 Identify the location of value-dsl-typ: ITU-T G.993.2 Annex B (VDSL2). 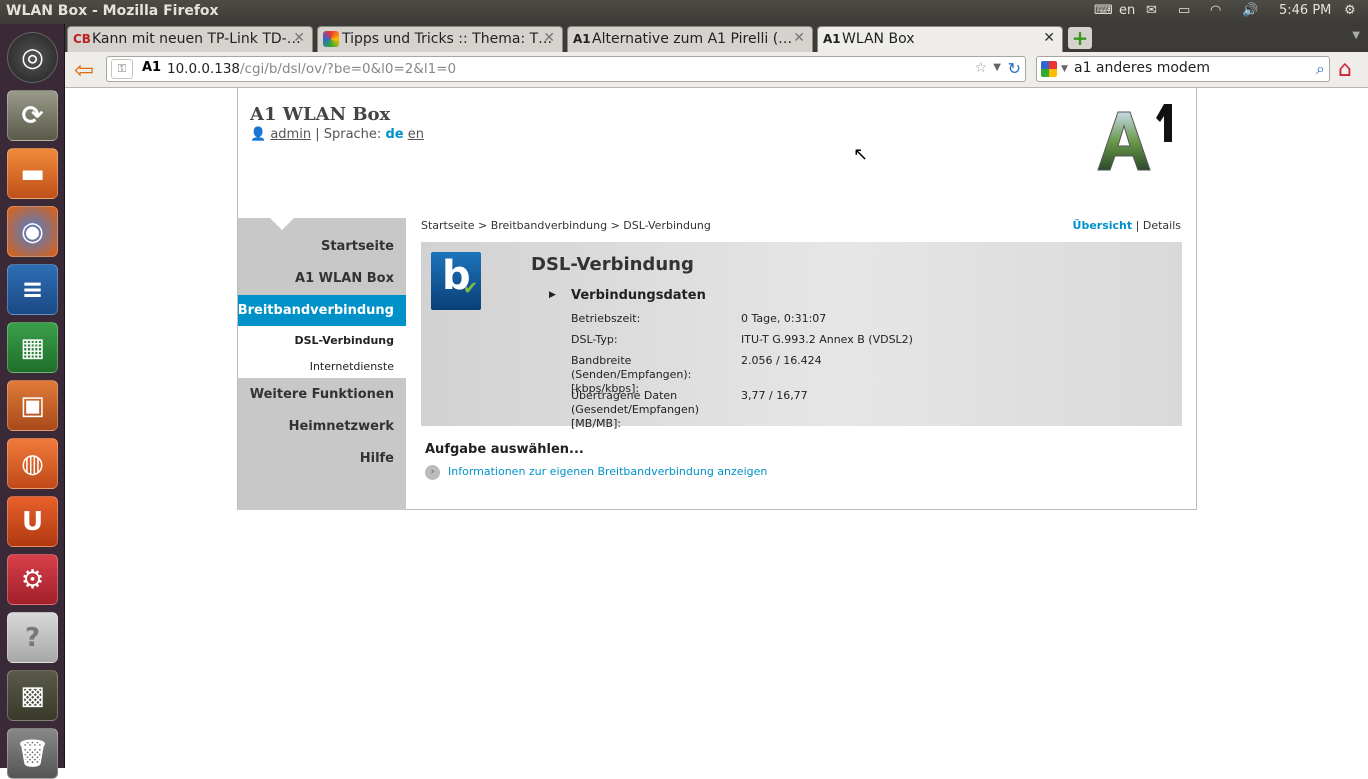
(827, 339).